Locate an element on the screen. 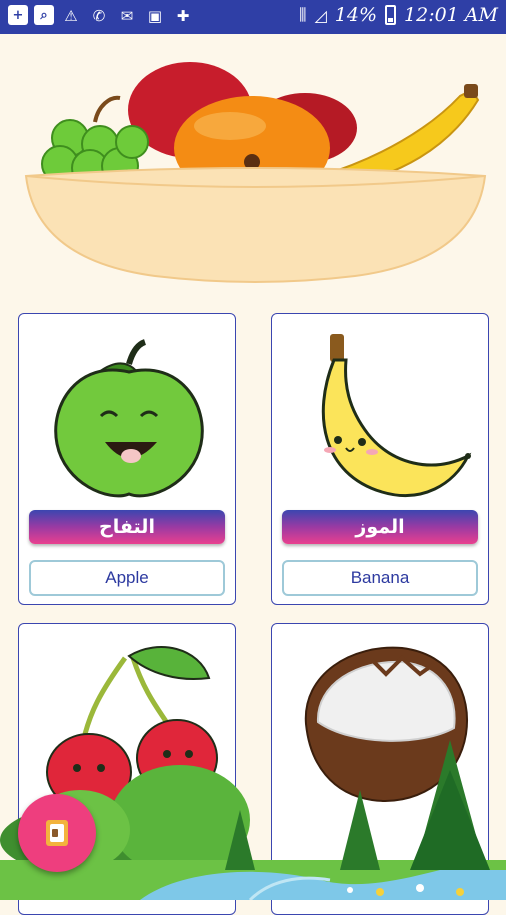 The height and width of the screenshot is (915, 506). clock-time: 12:01 AM is located at coordinates (451, 15).